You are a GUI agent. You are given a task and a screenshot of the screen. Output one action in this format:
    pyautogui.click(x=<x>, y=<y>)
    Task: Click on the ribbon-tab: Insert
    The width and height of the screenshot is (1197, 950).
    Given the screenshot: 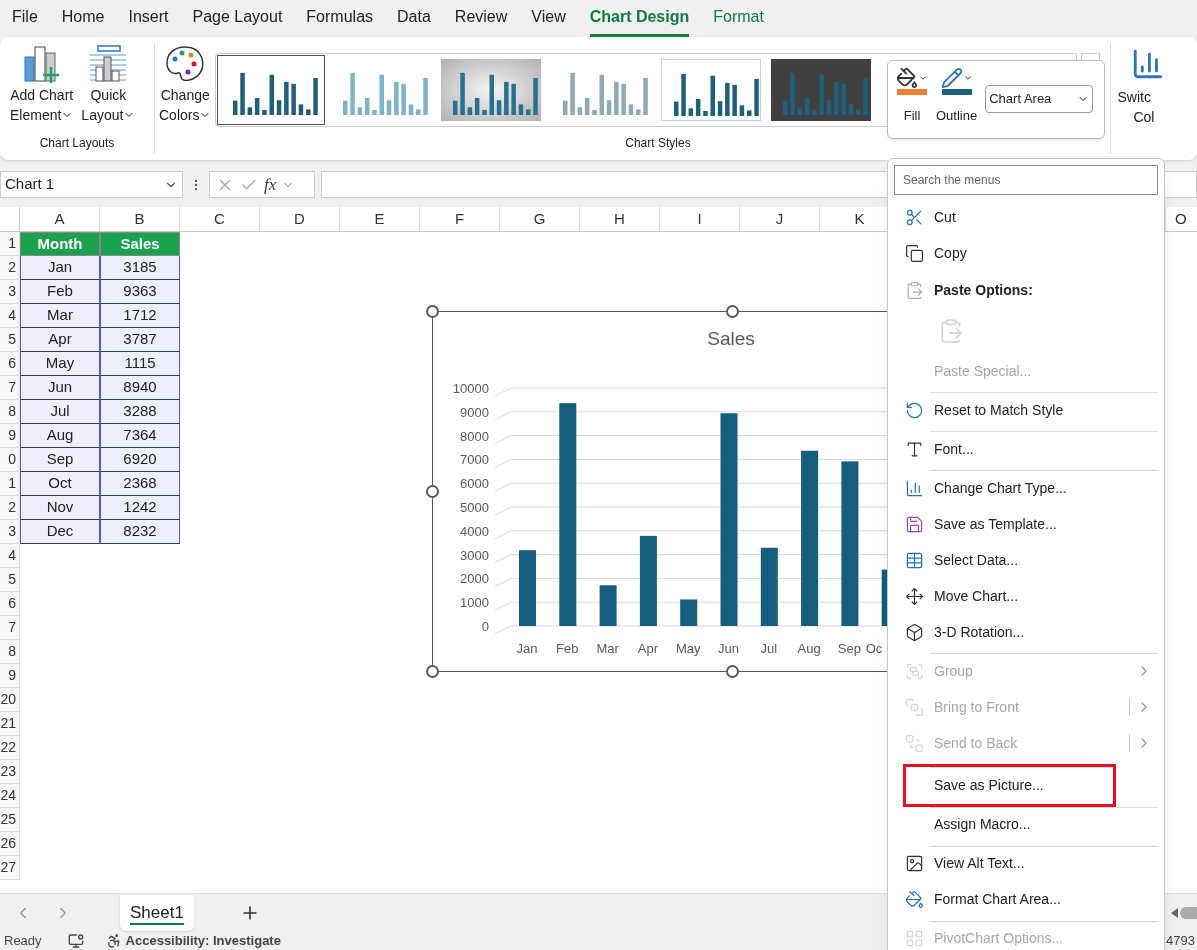 What is the action you would take?
    pyautogui.click(x=148, y=18)
    